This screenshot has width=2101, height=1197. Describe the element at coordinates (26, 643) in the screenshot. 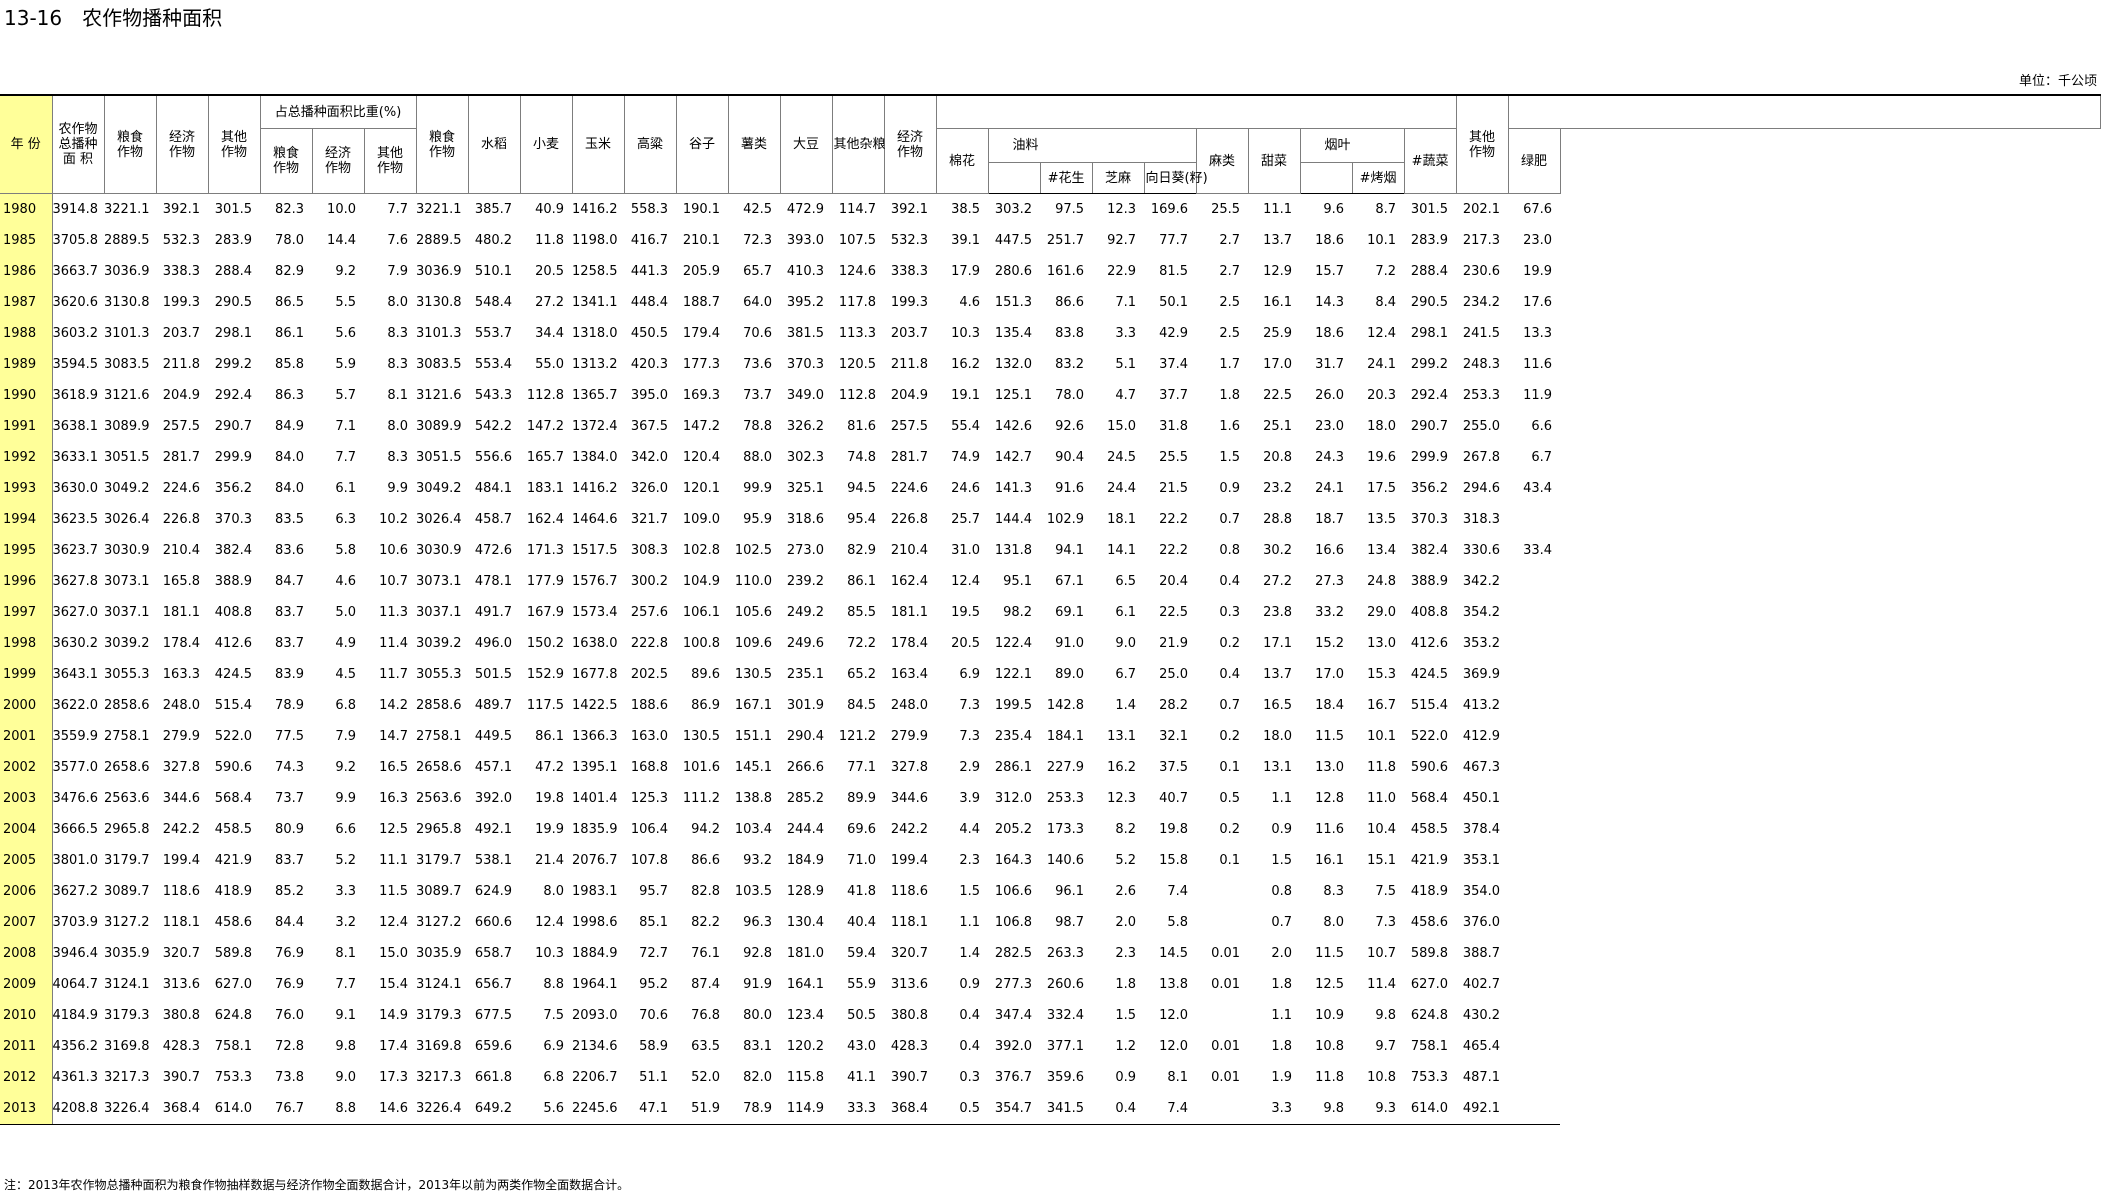

I see `year-cell: 1998` at that location.